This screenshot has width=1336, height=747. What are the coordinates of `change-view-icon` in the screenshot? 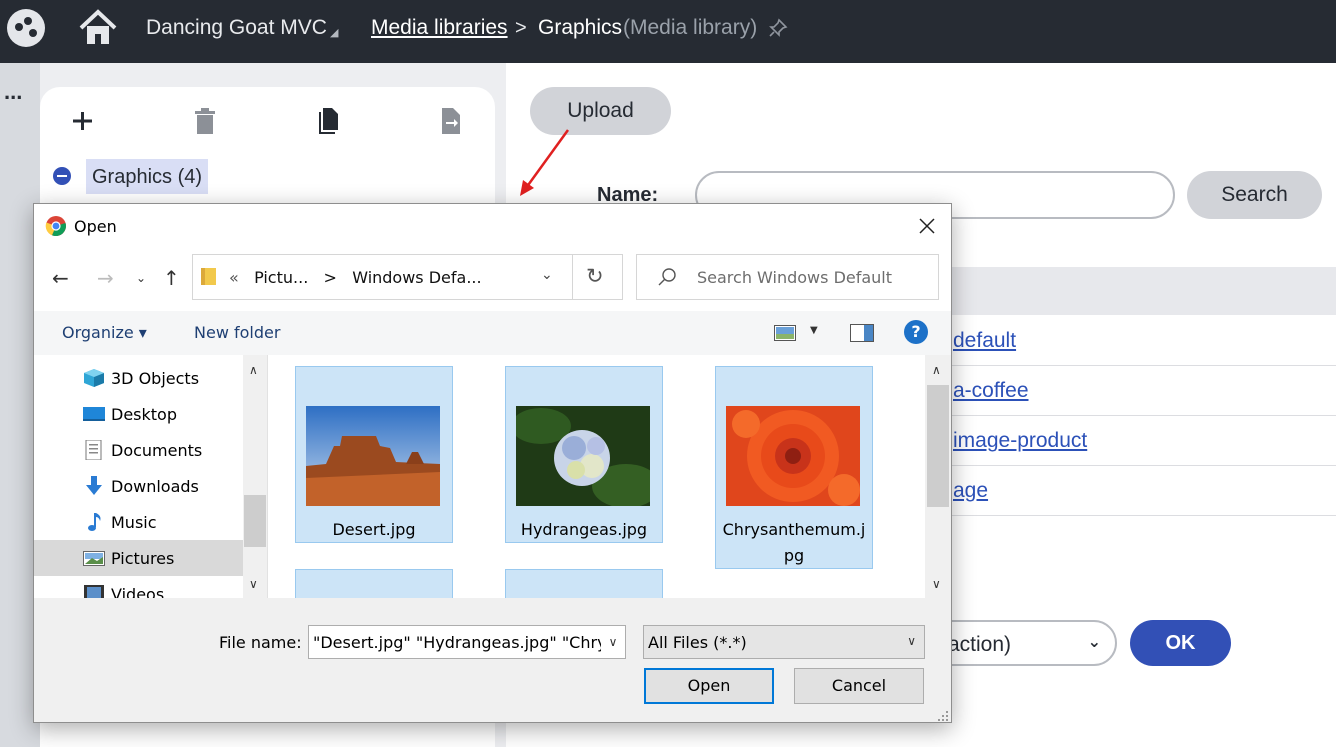 It's located at (785, 333).